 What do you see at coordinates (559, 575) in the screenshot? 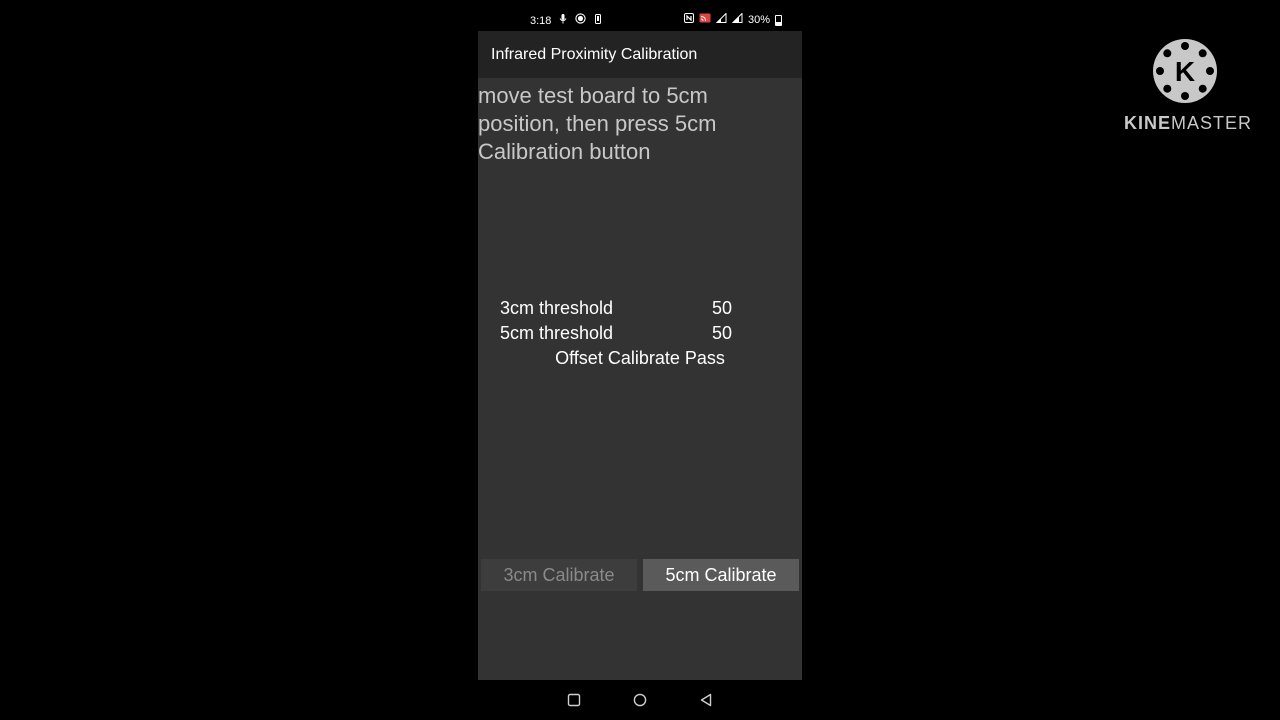
I see `calibrate-3cm-button: 3cm Calibrate` at bounding box center [559, 575].